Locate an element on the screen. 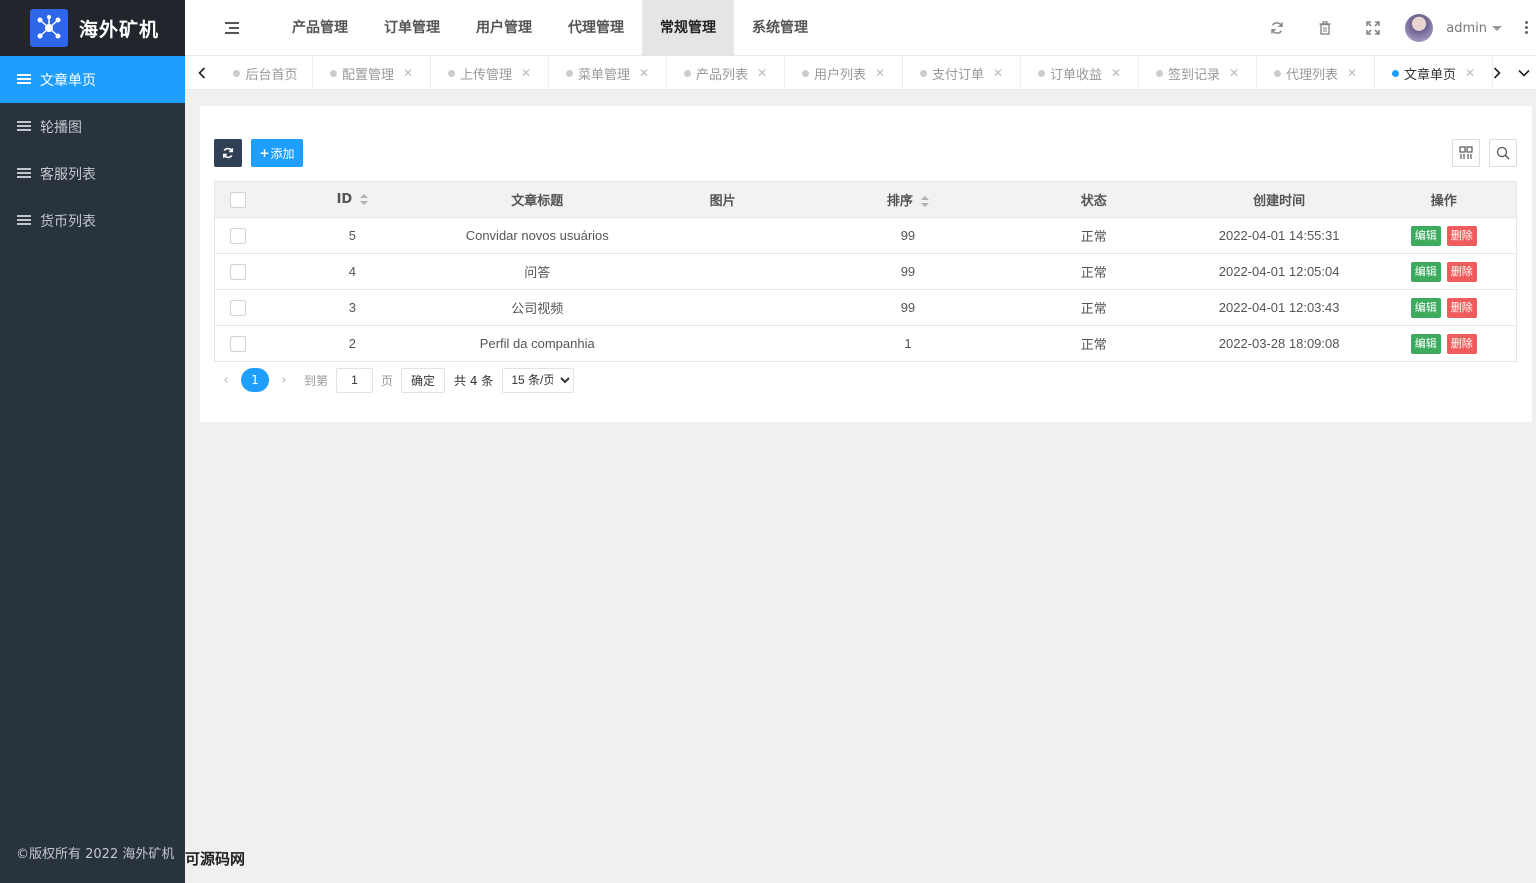  prev-page-icon: ‹ is located at coordinates (226, 380).